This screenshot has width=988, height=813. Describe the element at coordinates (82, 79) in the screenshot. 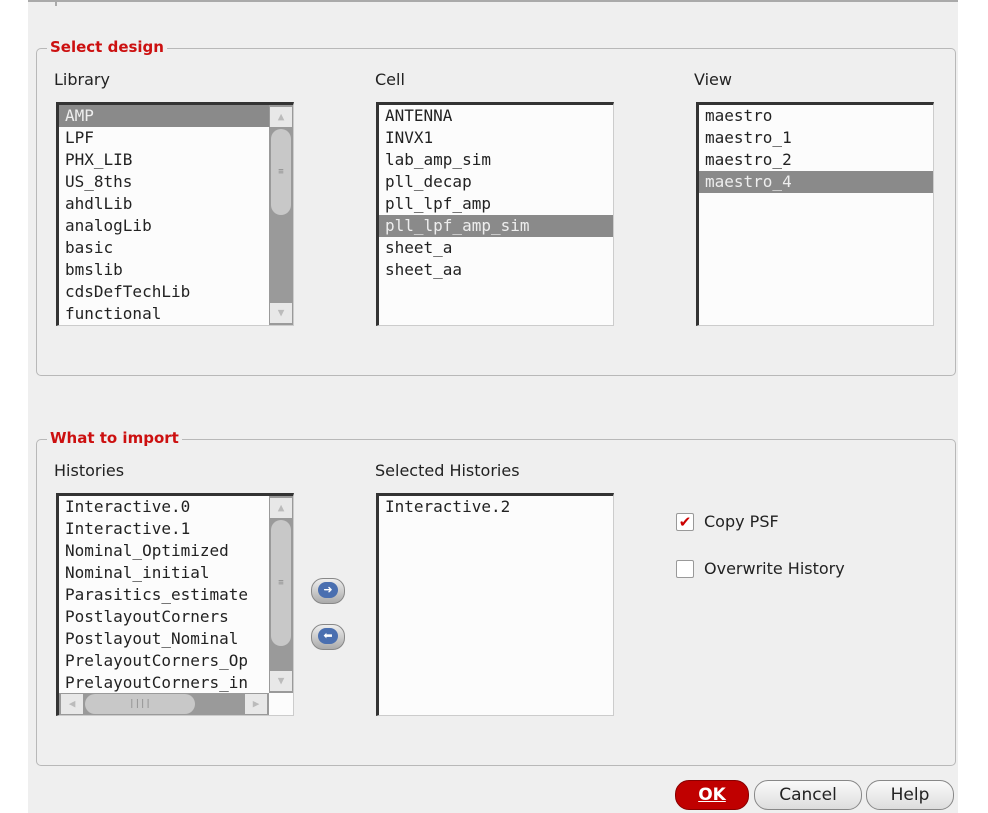

I see `library-label: Library` at that location.